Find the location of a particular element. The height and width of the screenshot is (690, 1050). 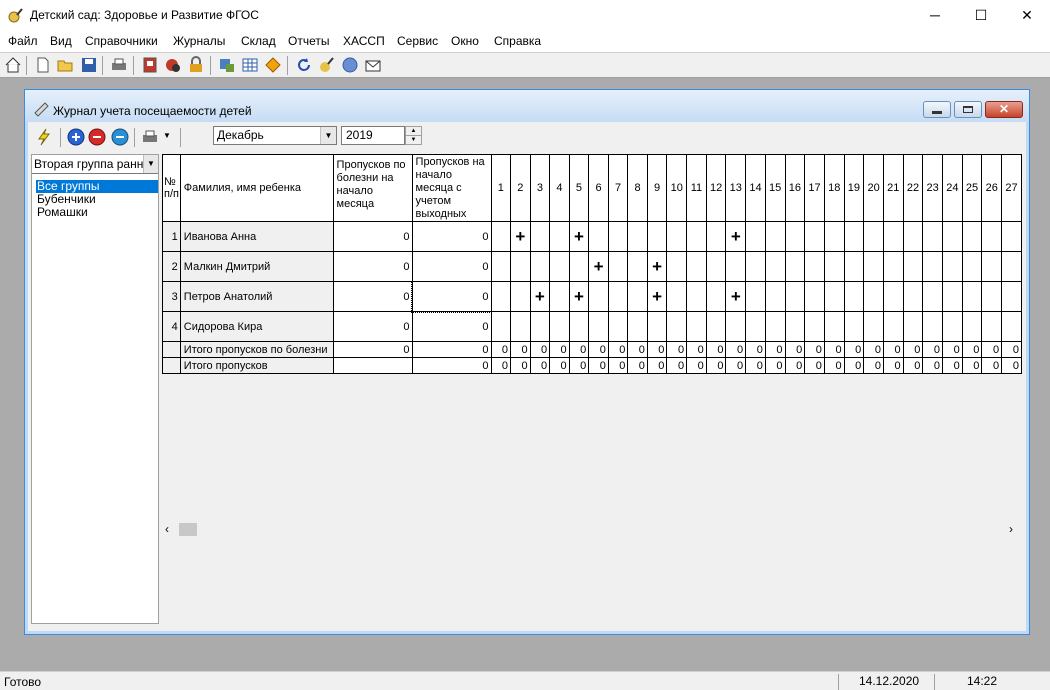

globe-icon is located at coordinates (350, 65).